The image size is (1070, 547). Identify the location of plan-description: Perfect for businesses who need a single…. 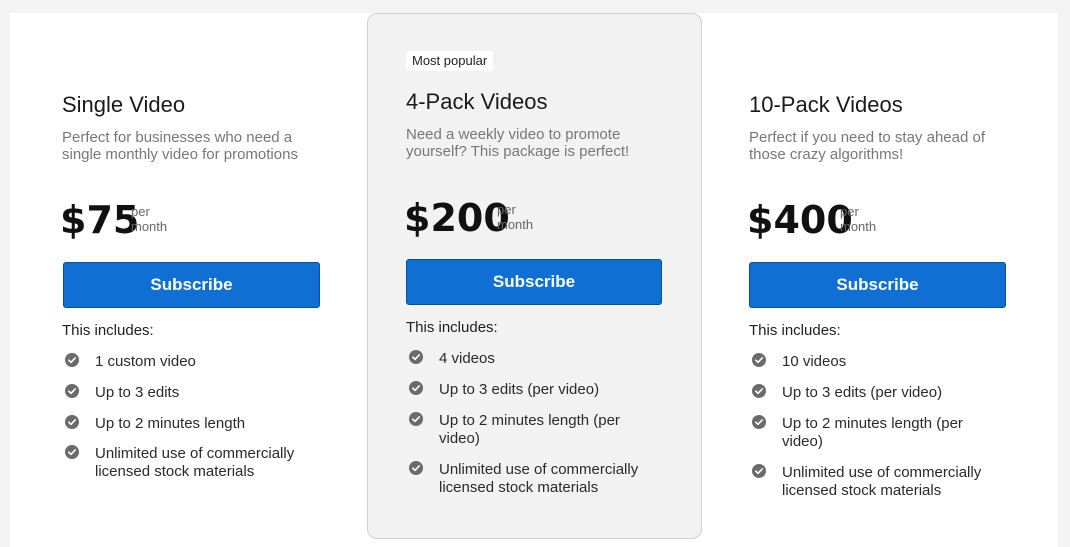
(180, 146).